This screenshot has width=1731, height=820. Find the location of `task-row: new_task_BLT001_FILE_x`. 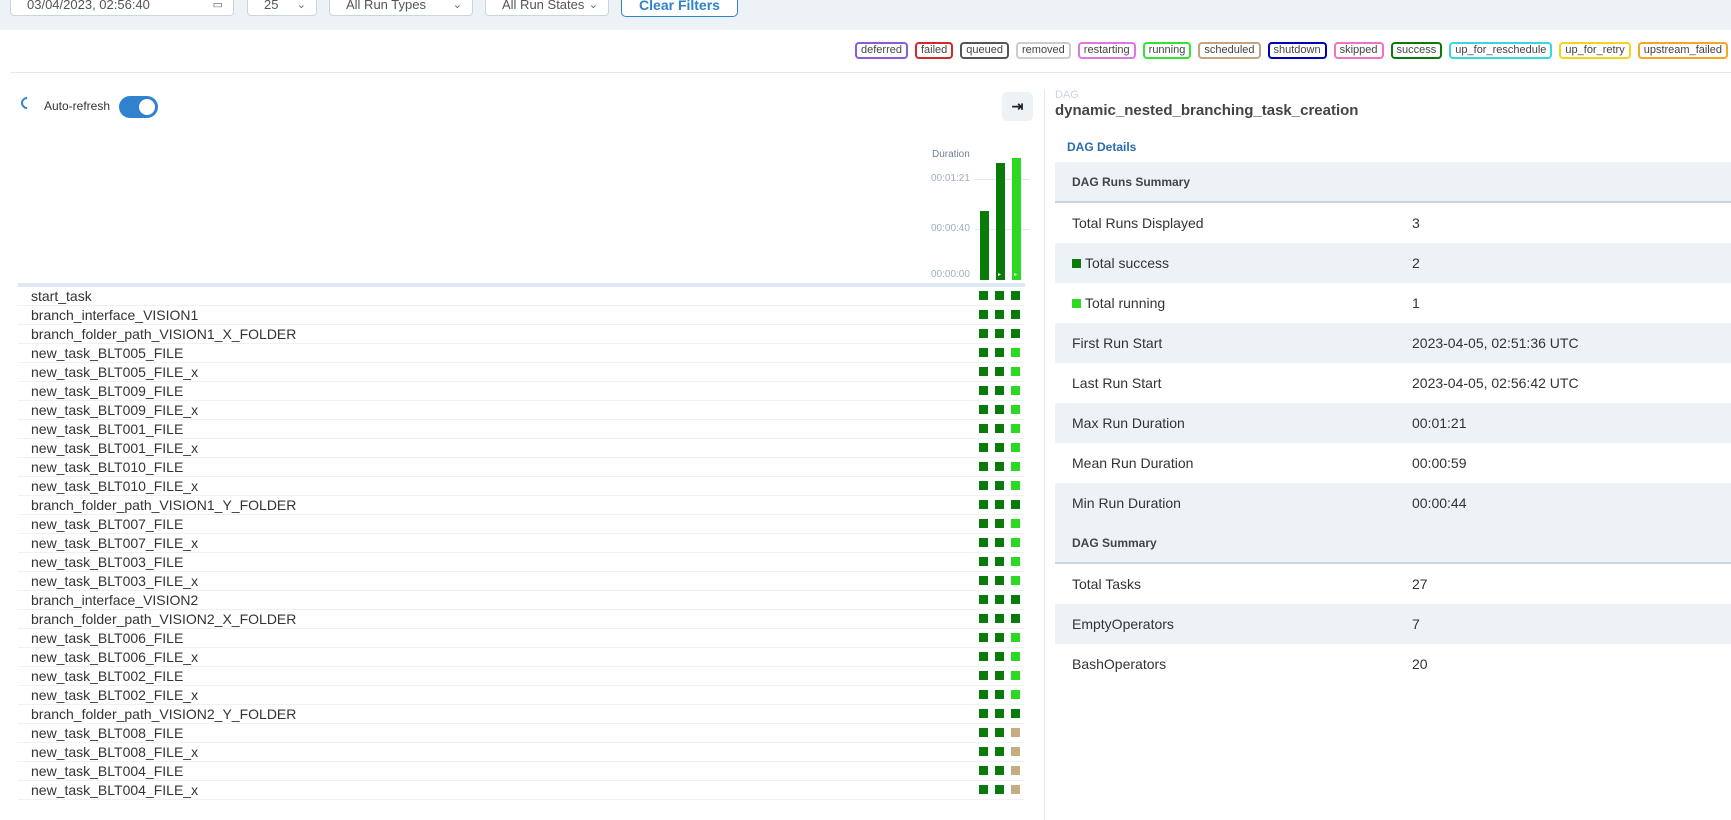

task-row: new_task_BLT001_FILE_x is located at coordinates (521, 448).